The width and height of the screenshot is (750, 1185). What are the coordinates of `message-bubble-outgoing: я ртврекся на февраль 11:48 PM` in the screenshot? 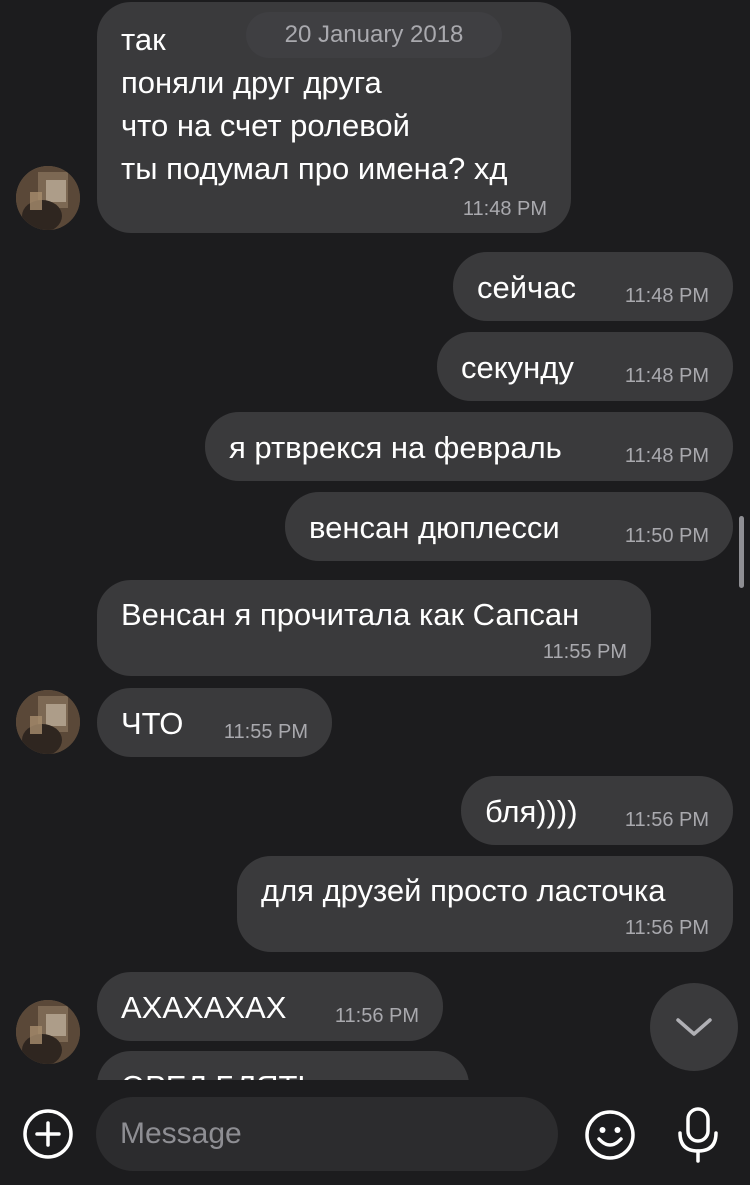 It's located at (469, 446).